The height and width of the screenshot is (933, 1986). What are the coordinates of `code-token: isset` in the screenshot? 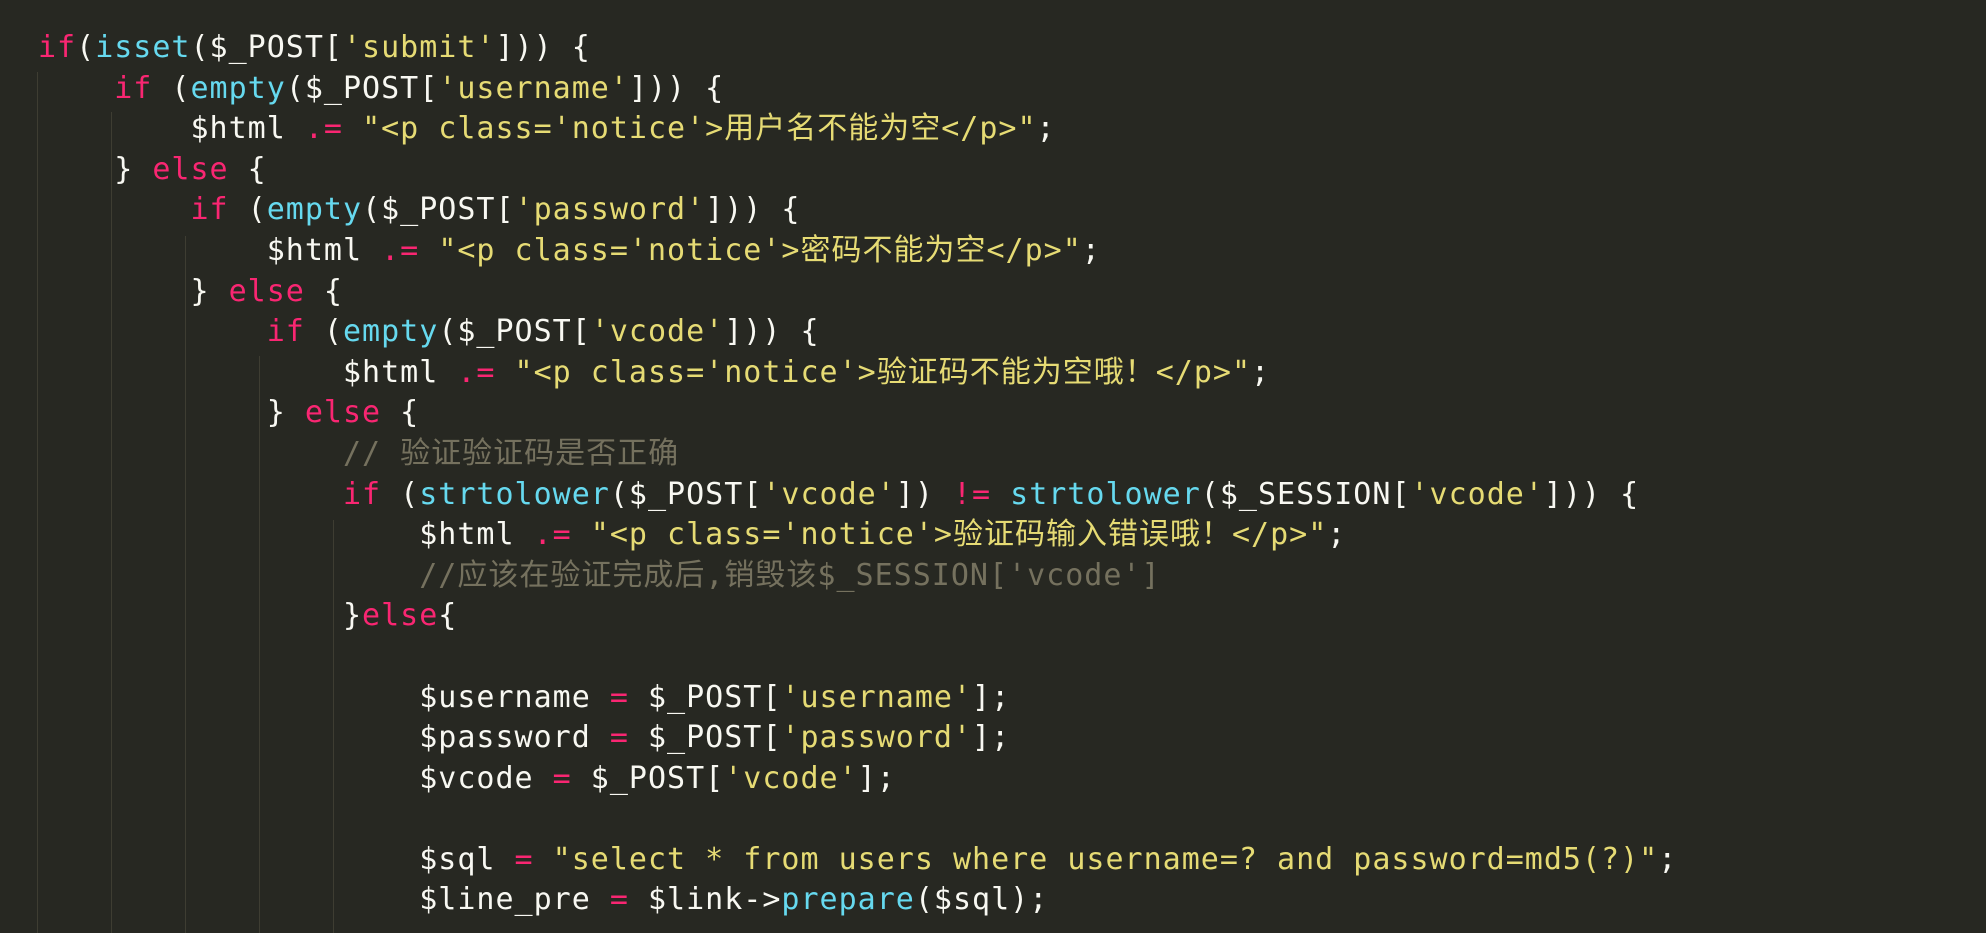 It's located at (143, 47).